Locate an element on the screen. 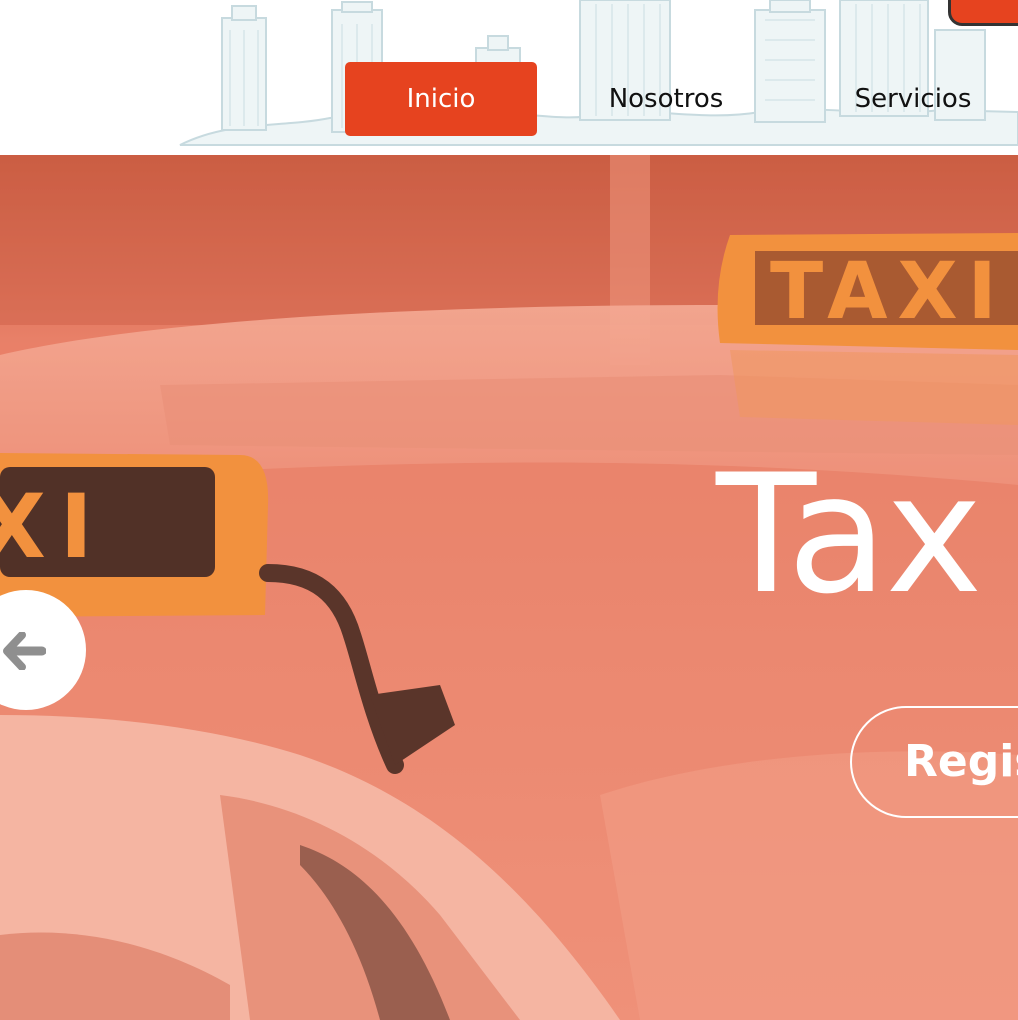 Image resolution: width=1018 pixels, height=1020 pixels. nav-item-nosotros: Nosotros is located at coordinates (666, 99).